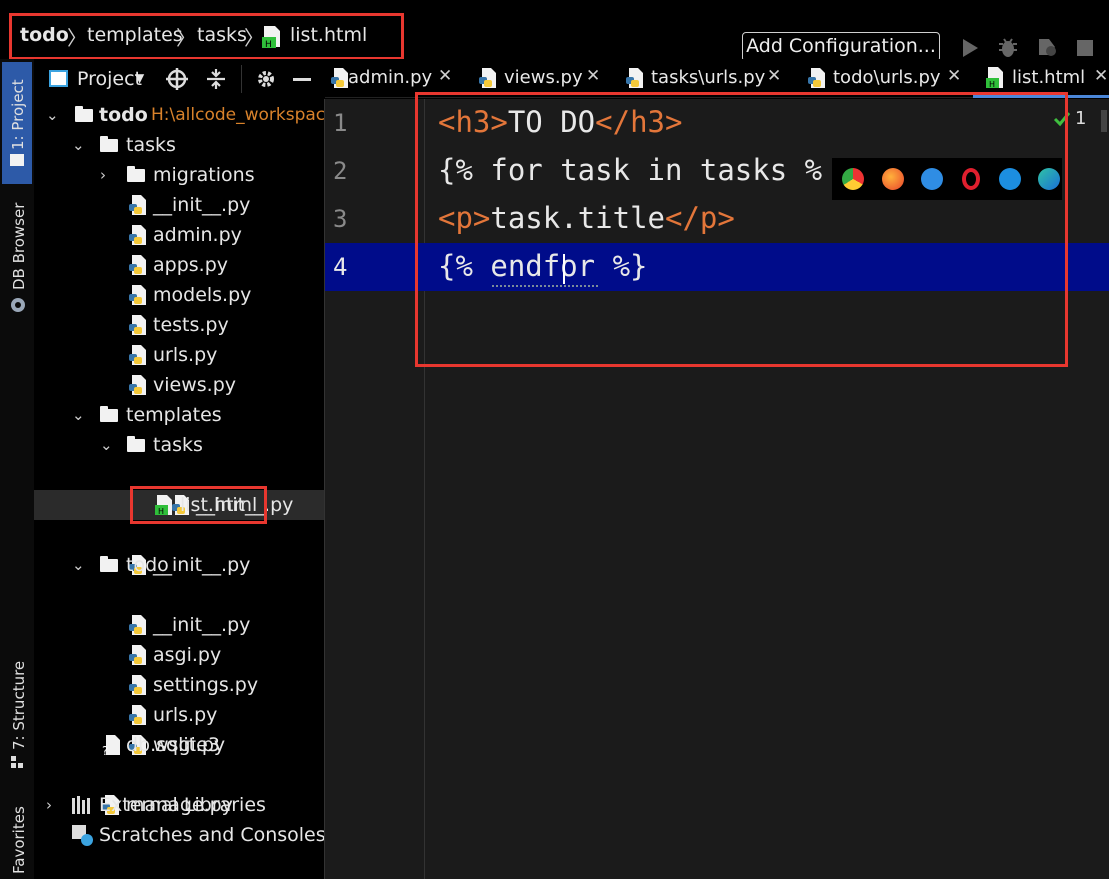 Image resolution: width=1109 pixels, height=879 pixels. I want to click on hide-panel-icon, so click(302, 79).